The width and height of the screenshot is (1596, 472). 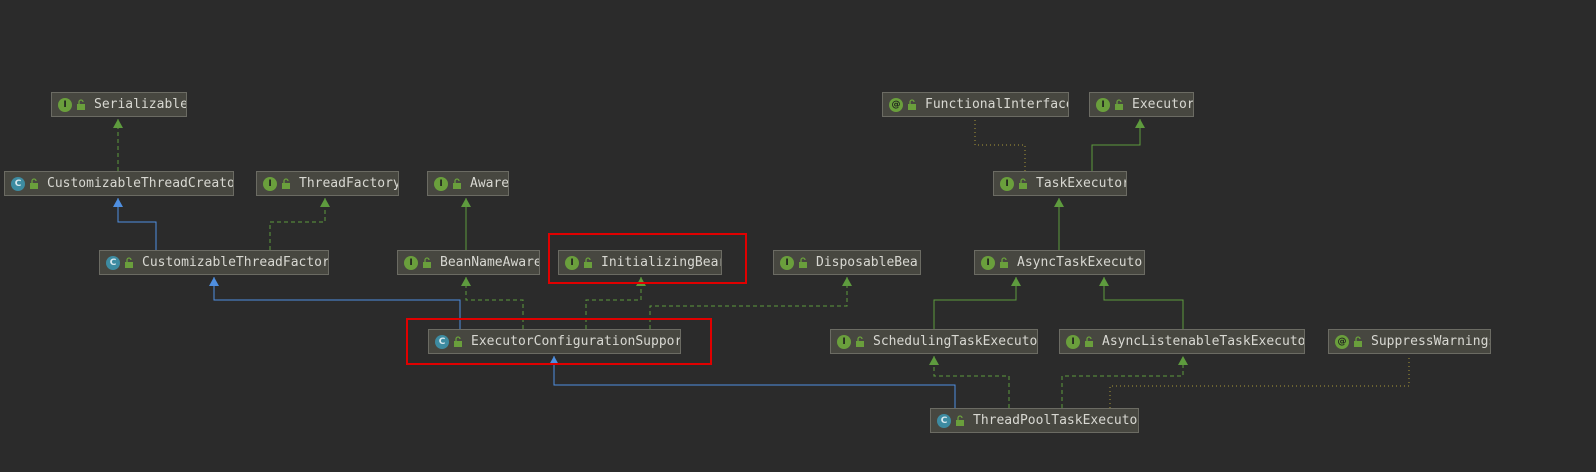 What do you see at coordinates (1143, 303) in the screenshot?
I see `edge-async-listenable-task-executor-to-async-task-executor` at bounding box center [1143, 303].